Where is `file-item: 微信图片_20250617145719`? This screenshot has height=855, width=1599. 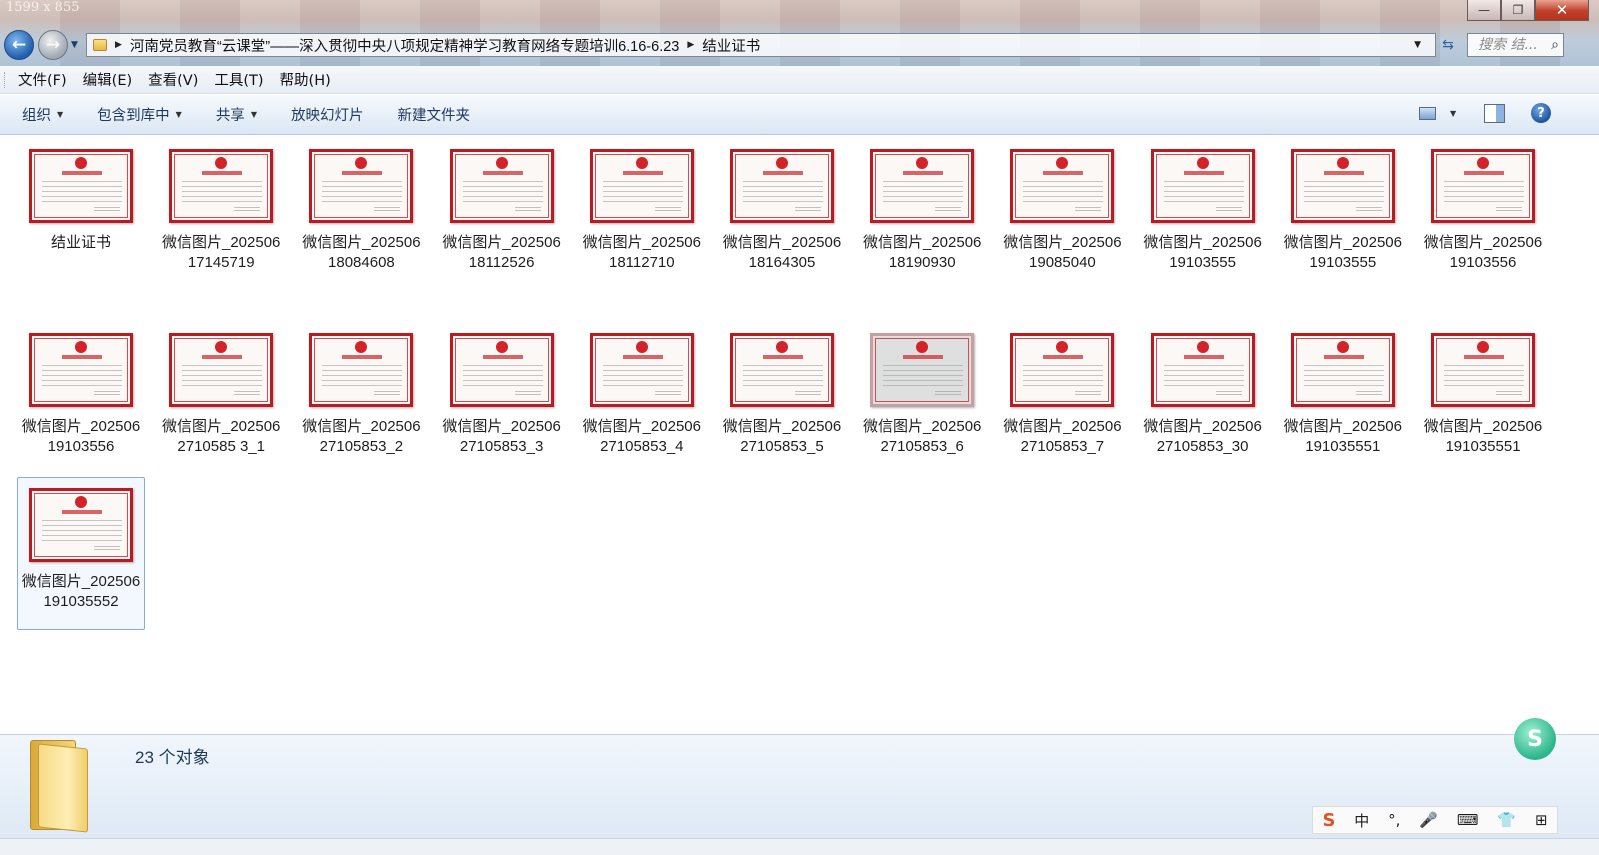 file-item: 微信图片_20250617145719 is located at coordinates (221, 206).